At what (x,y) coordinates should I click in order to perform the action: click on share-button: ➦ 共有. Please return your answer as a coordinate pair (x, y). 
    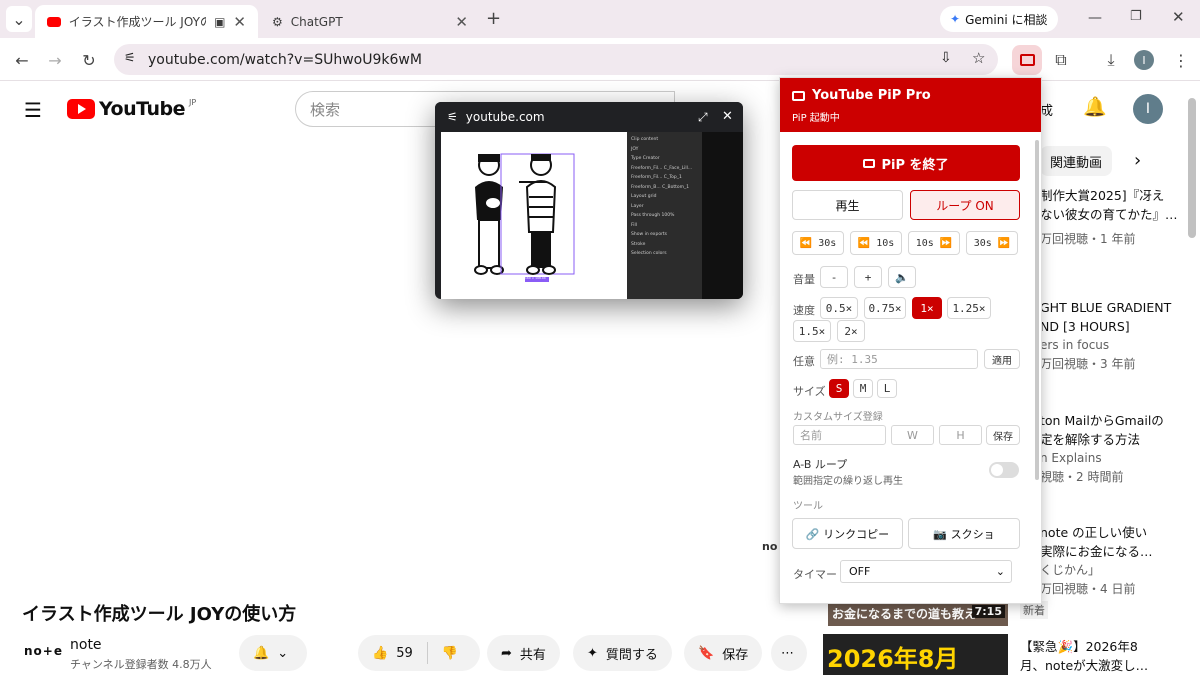
    Looking at the image, I should click on (523, 653).